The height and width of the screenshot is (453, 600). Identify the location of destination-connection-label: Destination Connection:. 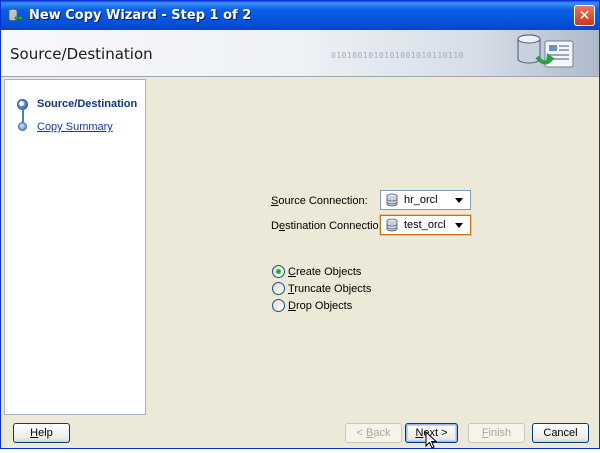
(329, 226).